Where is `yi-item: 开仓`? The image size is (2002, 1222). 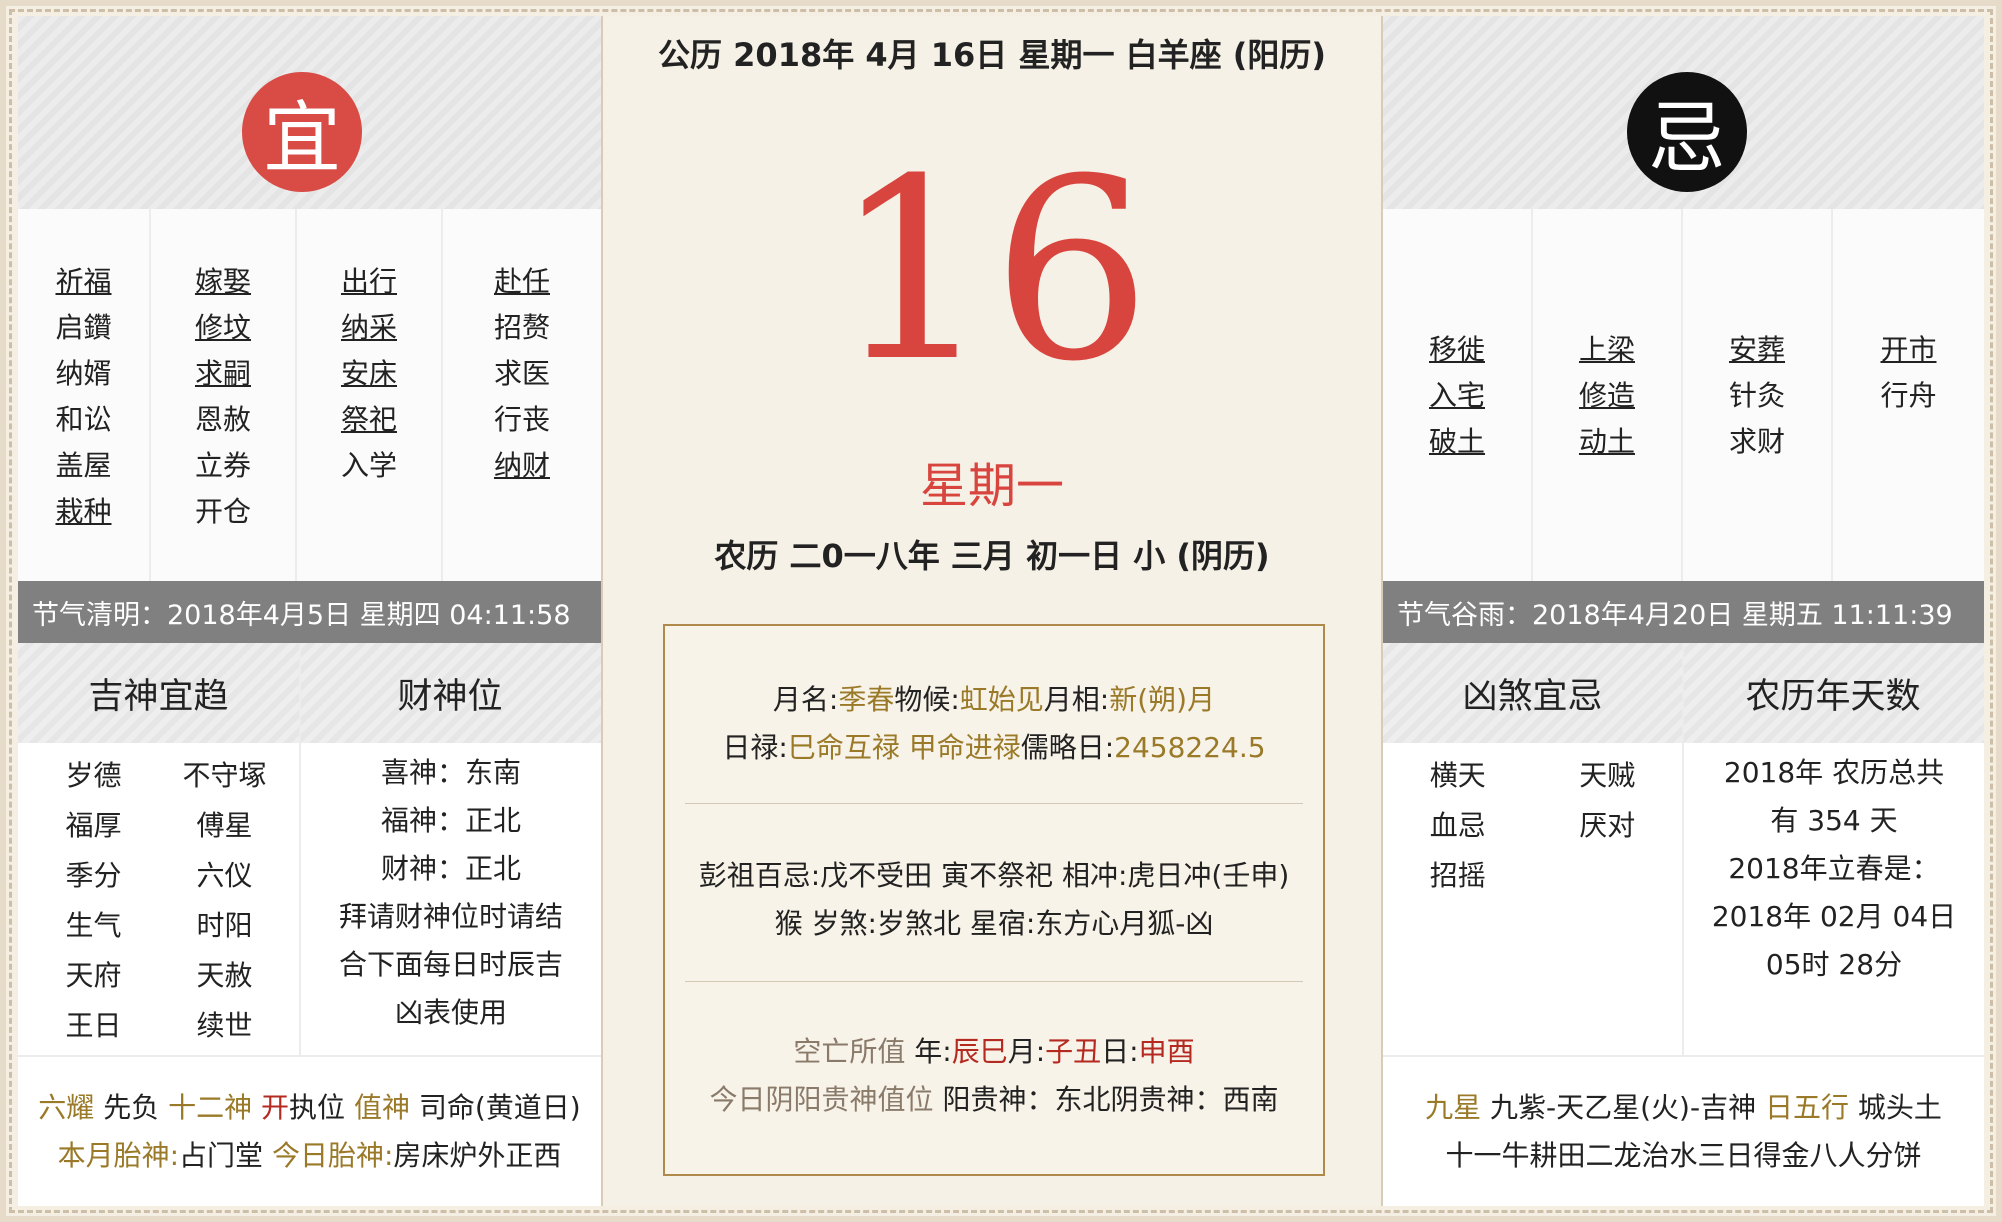 yi-item: 开仓 is located at coordinates (222, 511).